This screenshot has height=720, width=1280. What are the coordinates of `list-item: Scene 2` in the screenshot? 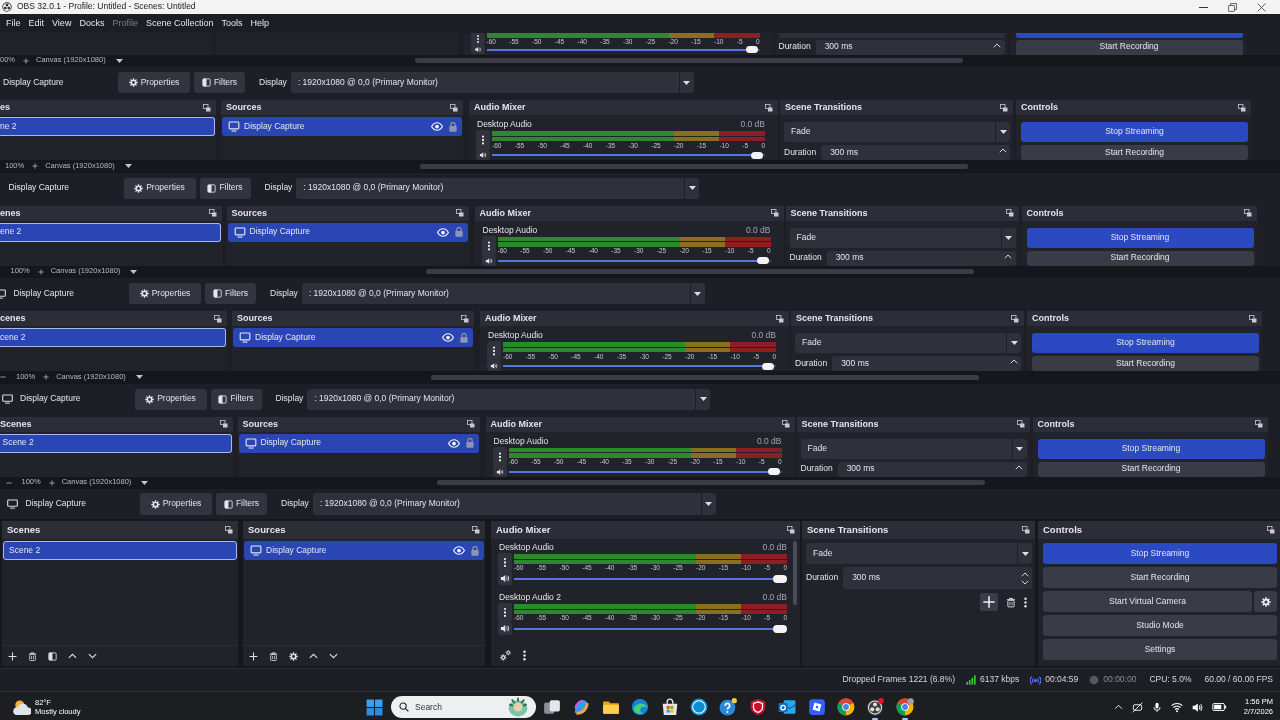 It's located at (116, 443).